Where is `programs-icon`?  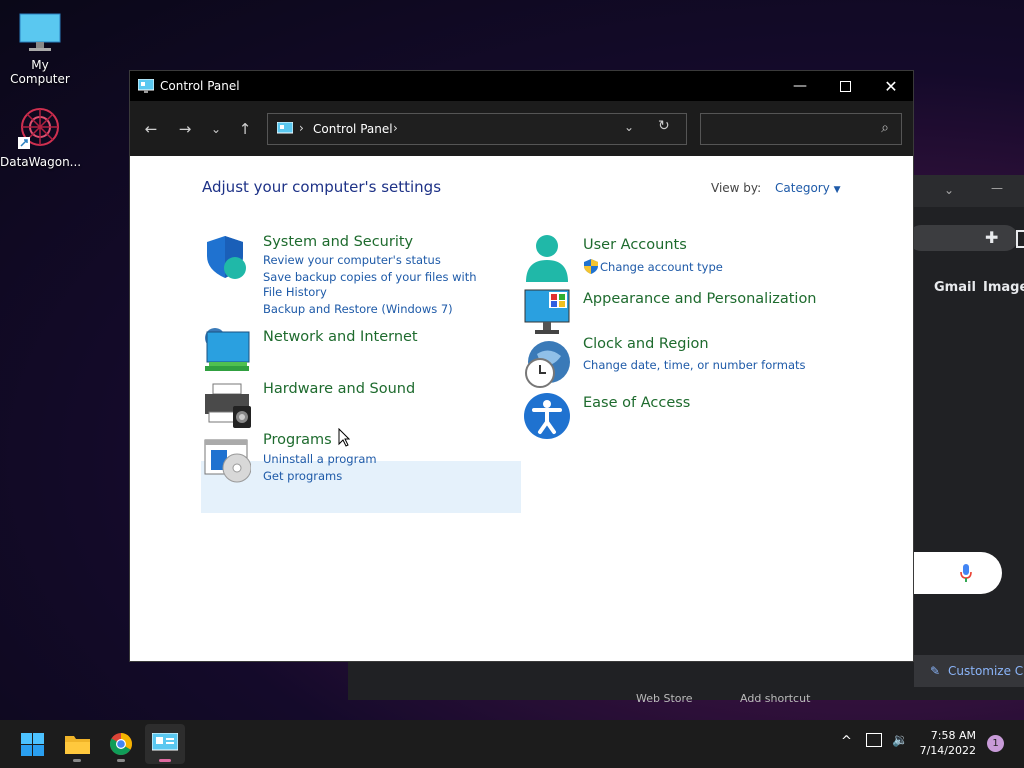
programs-icon is located at coordinates (227, 461).